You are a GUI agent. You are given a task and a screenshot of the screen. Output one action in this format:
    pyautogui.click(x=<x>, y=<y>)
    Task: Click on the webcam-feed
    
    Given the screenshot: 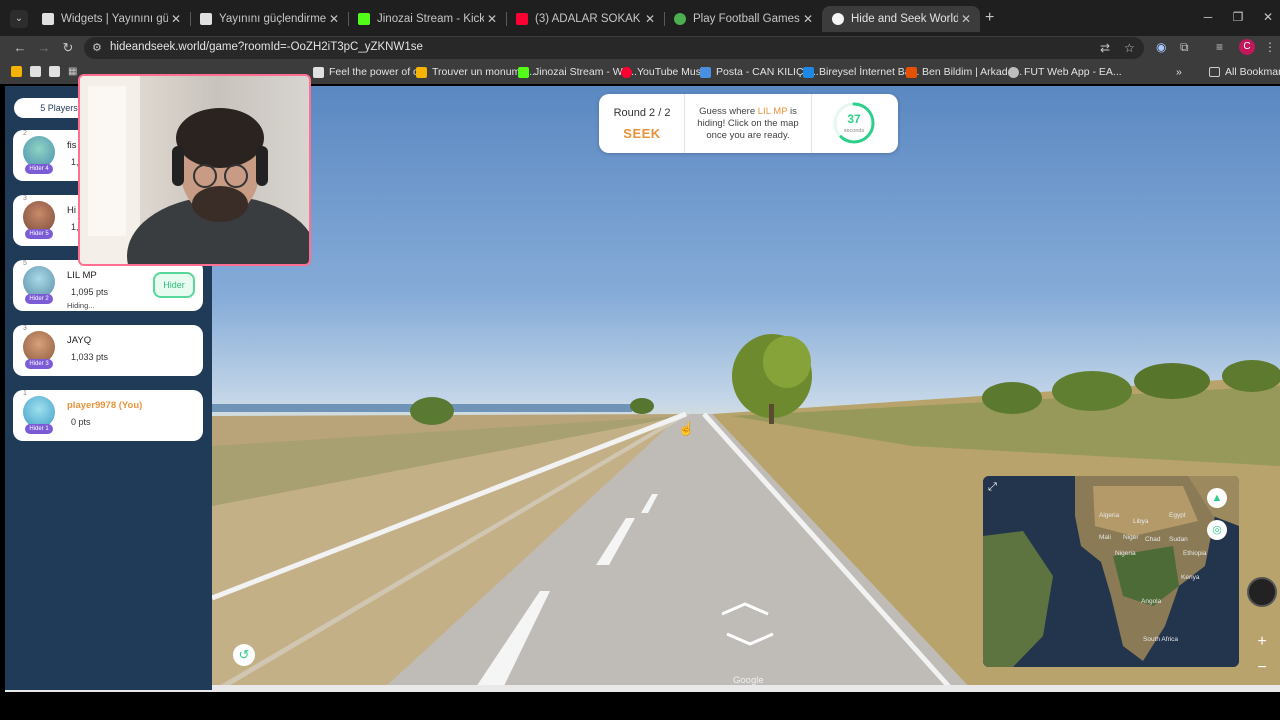 What is the action you would take?
    pyautogui.click(x=194, y=170)
    